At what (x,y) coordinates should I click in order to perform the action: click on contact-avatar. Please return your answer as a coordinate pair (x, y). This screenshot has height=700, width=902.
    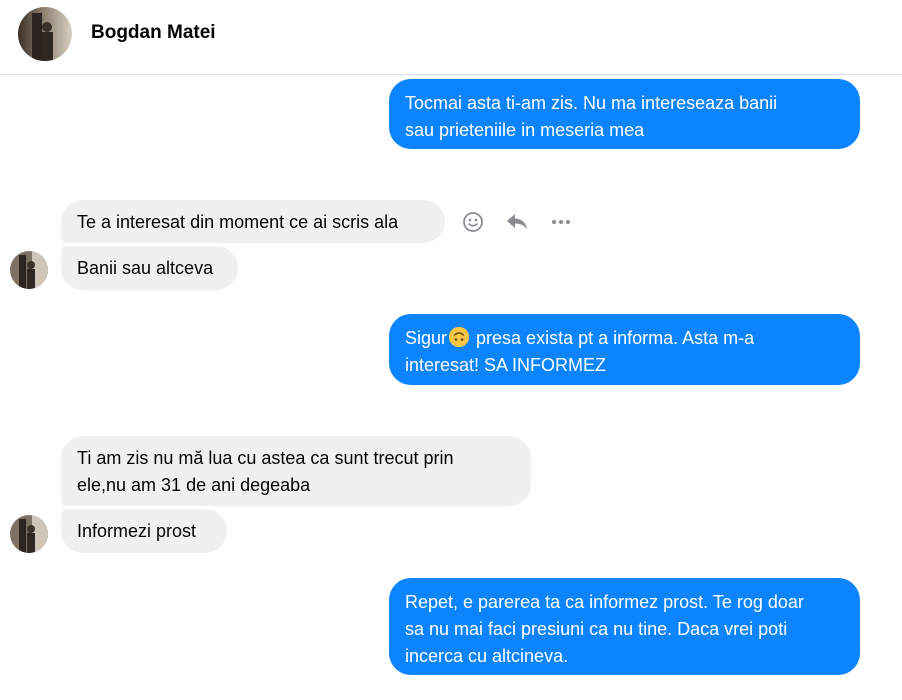
    Looking at the image, I should click on (45, 34).